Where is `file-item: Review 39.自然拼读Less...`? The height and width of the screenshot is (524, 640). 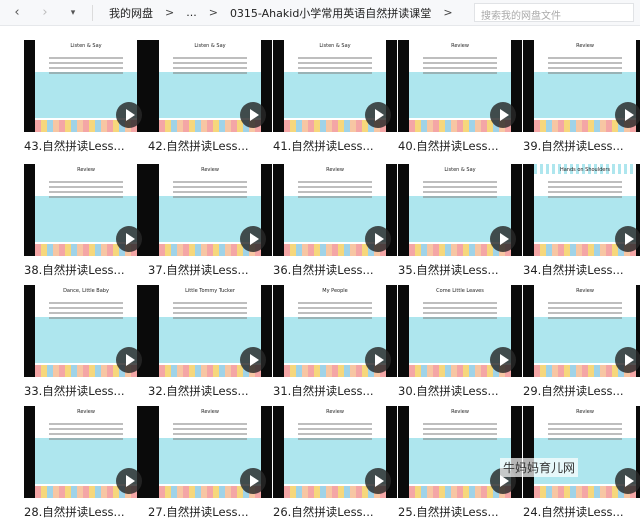 file-item: Review 39.自然拼读Less... is located at coordinates (581, 99).